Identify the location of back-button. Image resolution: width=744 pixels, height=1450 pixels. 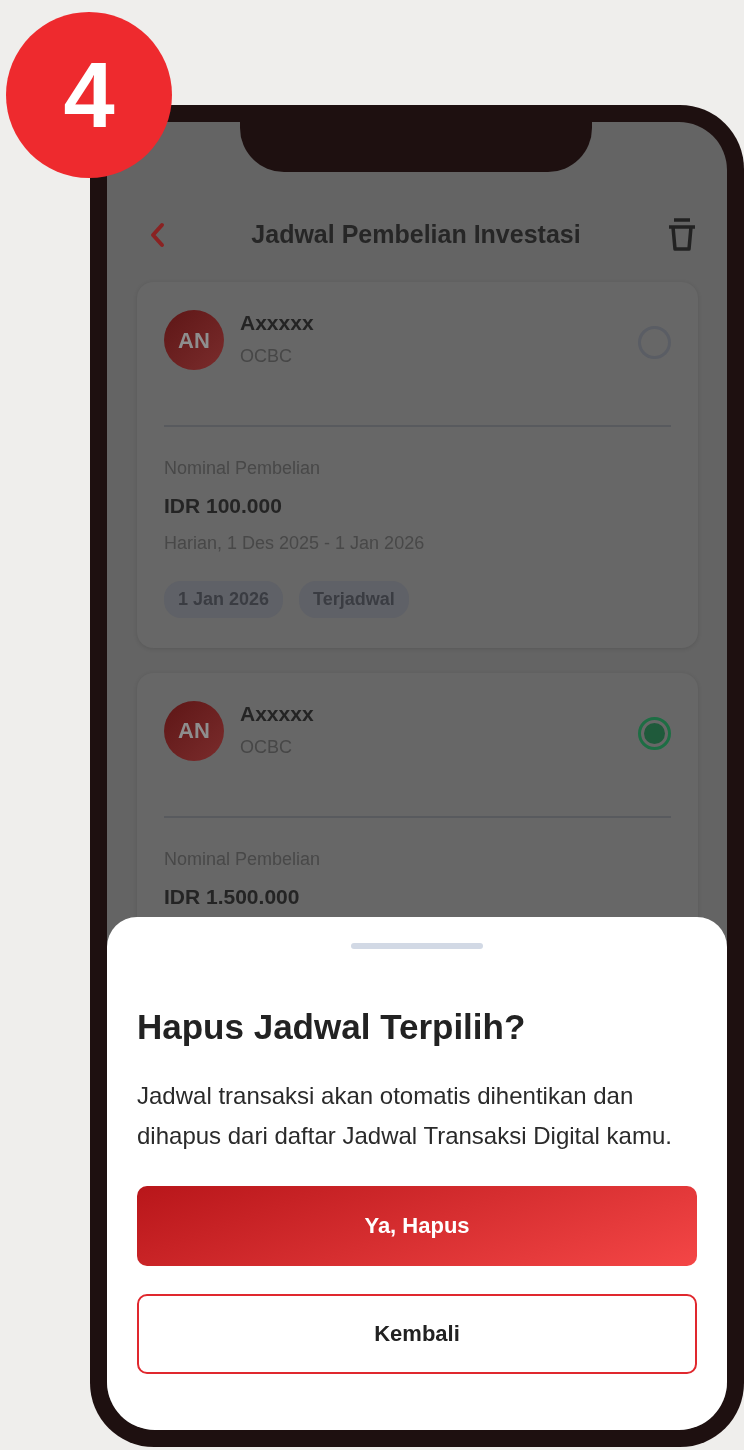
(157, 234).